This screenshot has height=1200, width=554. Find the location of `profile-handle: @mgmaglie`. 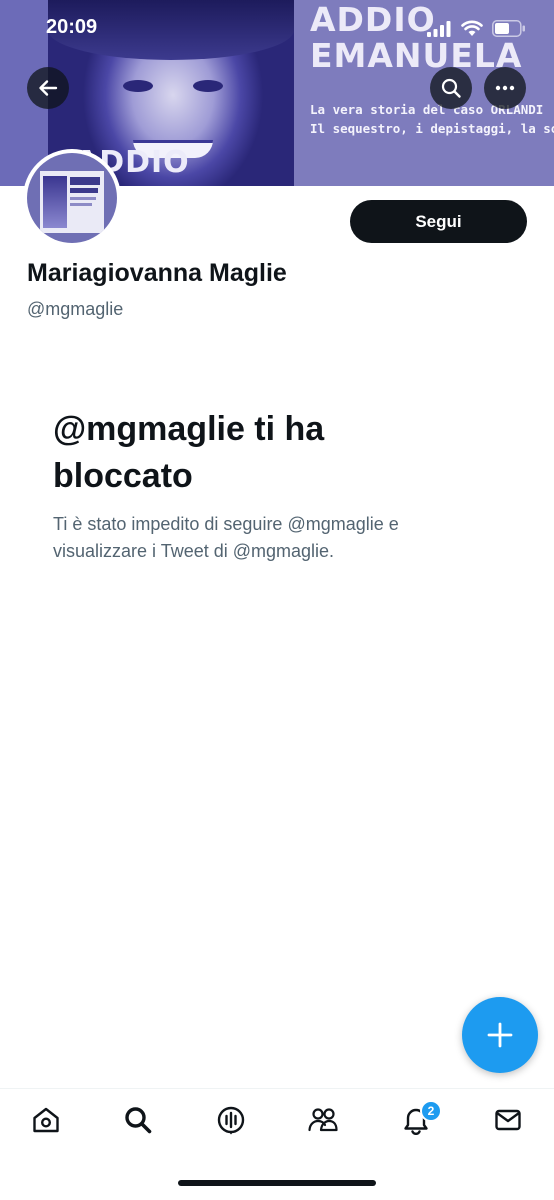

profile-handle: @mgmaglie is located at coordinates (75, 309).